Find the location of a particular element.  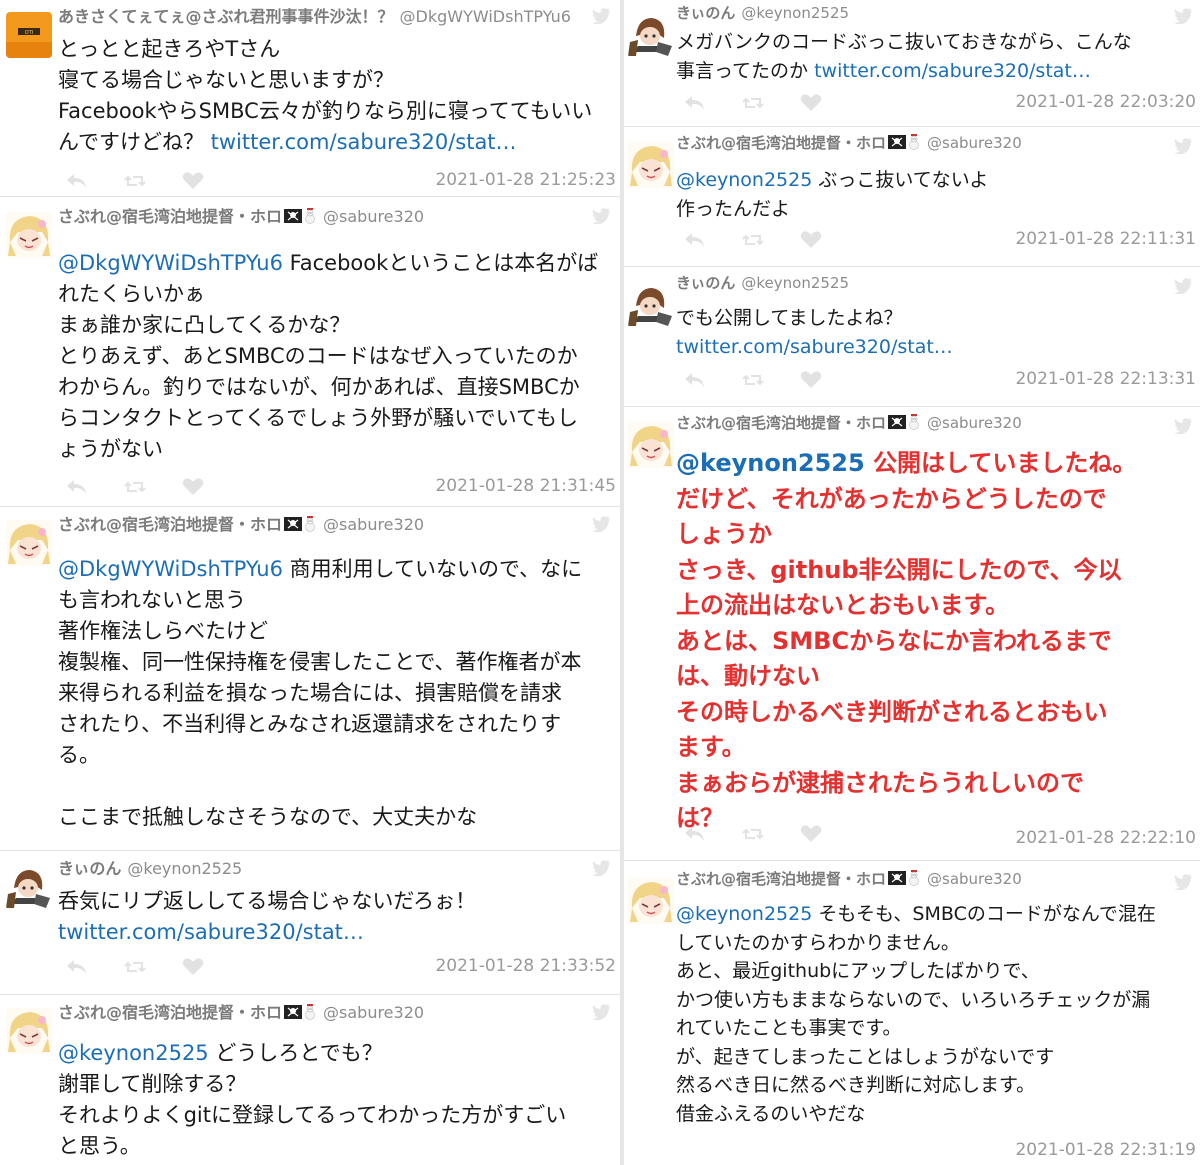

timestamp: 2021-01-28 22:03:20 is located at coordinates (1105, 102).